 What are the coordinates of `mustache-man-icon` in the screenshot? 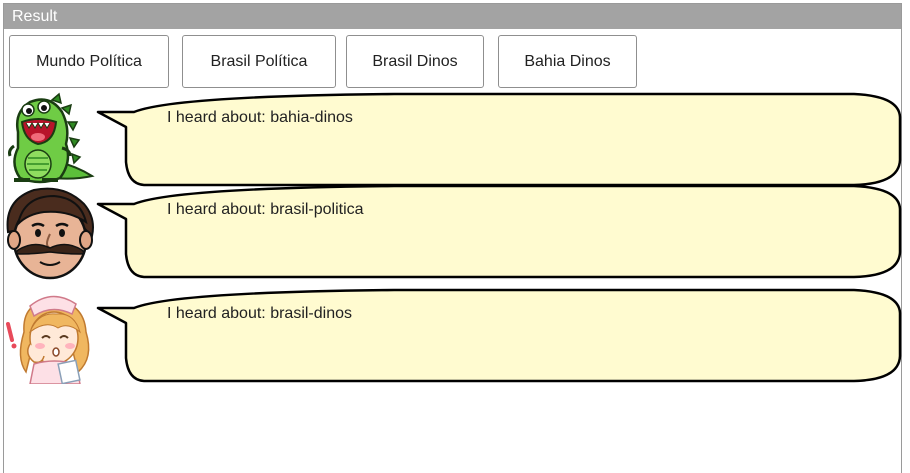 It's located at (50, 233).